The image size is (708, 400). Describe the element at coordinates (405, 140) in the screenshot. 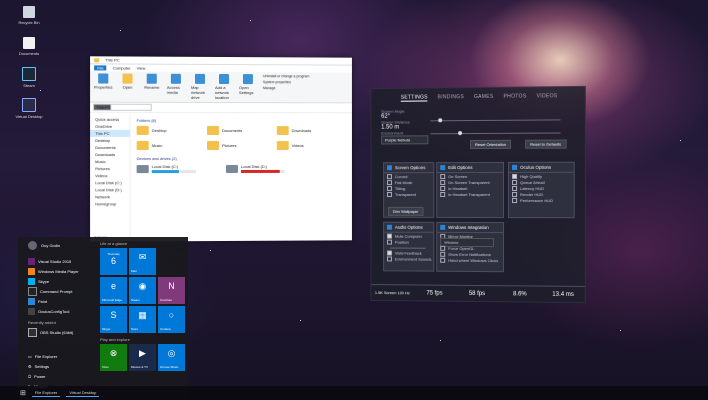

I see `environment-dropdown: Purple Nebula` at that location.